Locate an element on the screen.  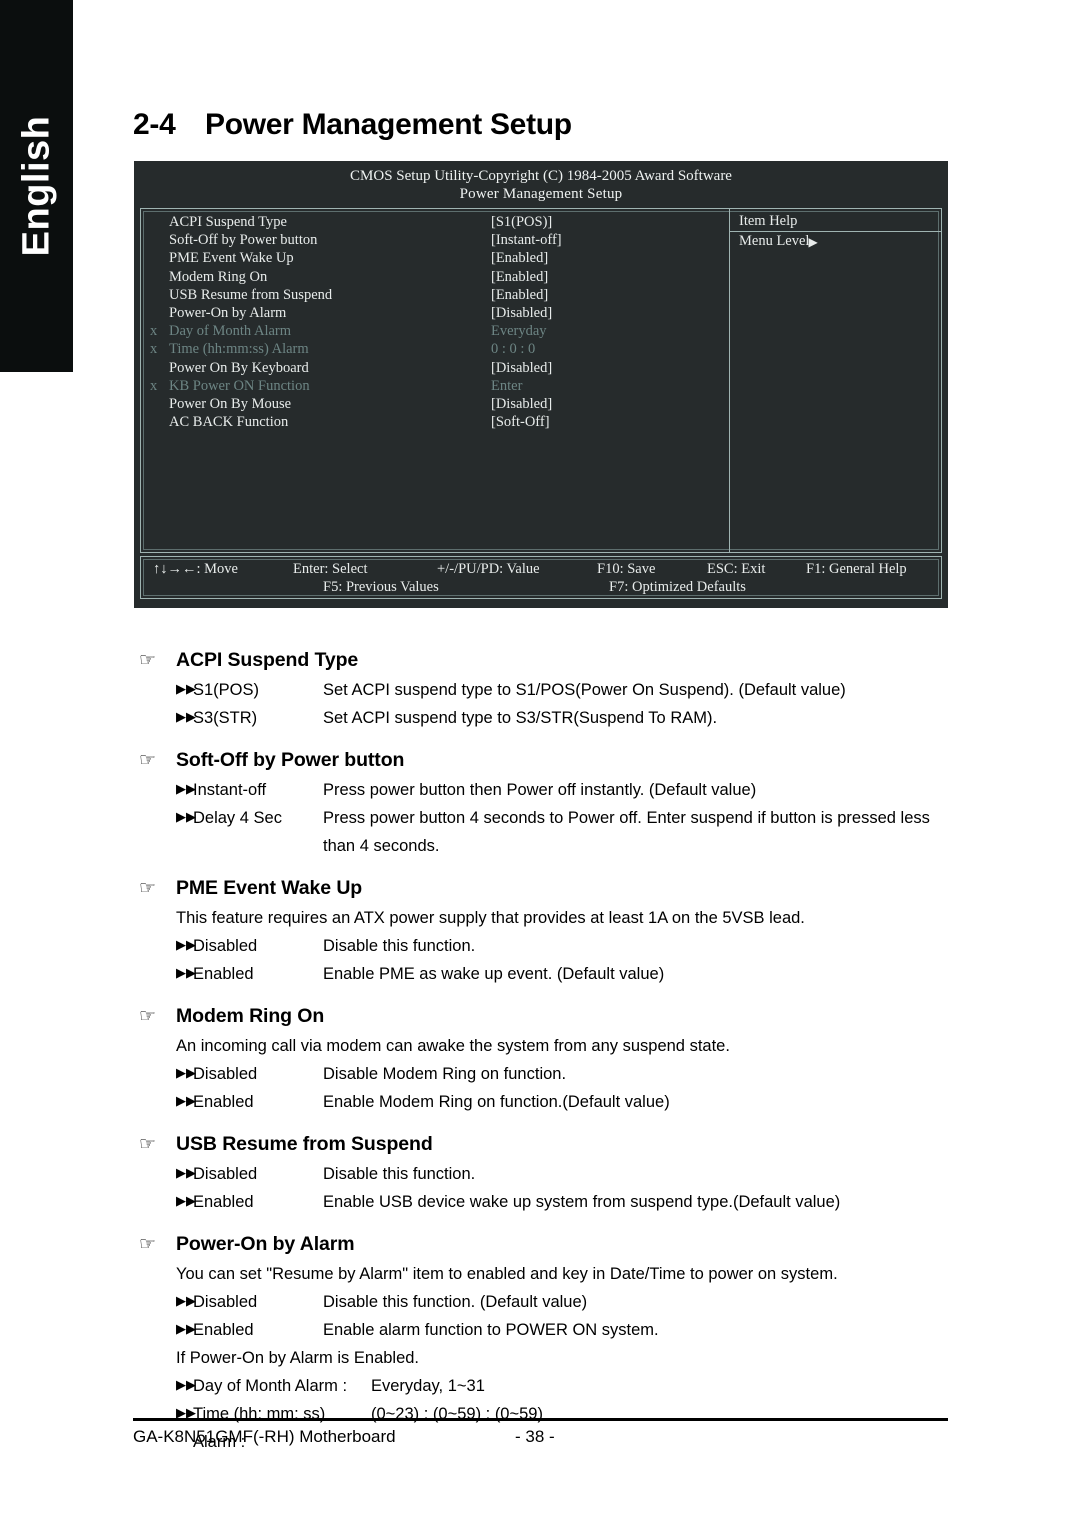
bios-item-row: ACPI Suspend Type [S1(POS)] is located at coordinates (438, 222).